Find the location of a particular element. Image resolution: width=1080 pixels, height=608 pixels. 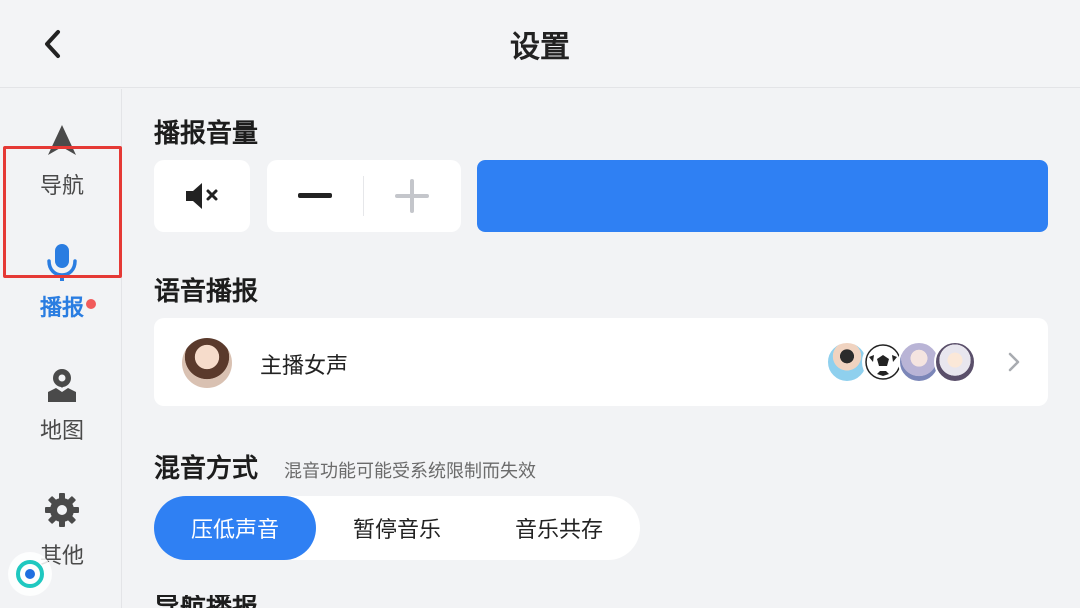

sidebar: 导航 播报 地图 其他 is located at coordinates (61, 348).